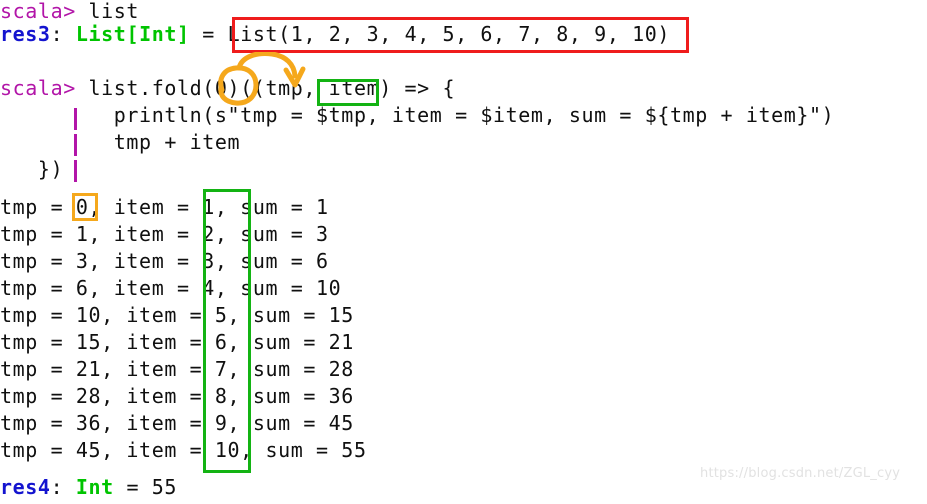 This screenshot has height=504, width=927. What do you see at coordinates (25, 487) in the screenshot?
I see `result-name-res4: res4` at bounding box center [25, 487].